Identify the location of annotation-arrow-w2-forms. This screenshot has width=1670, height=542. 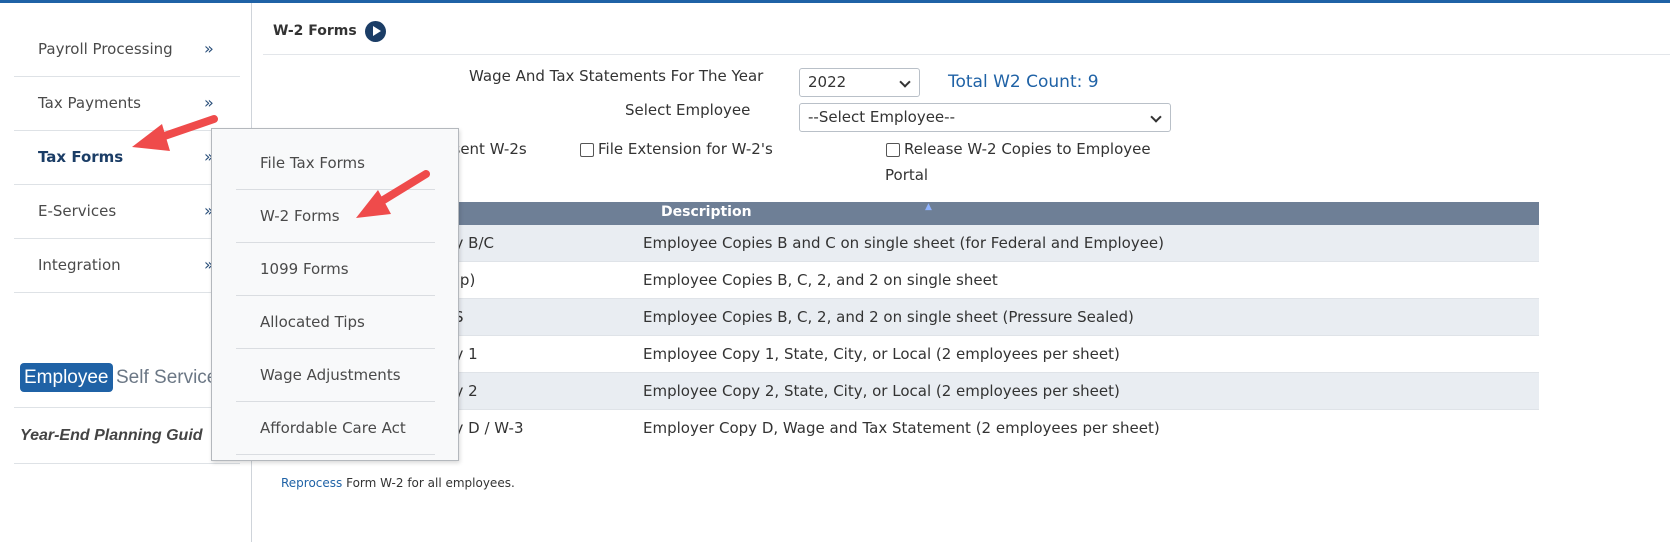
(393, 194).